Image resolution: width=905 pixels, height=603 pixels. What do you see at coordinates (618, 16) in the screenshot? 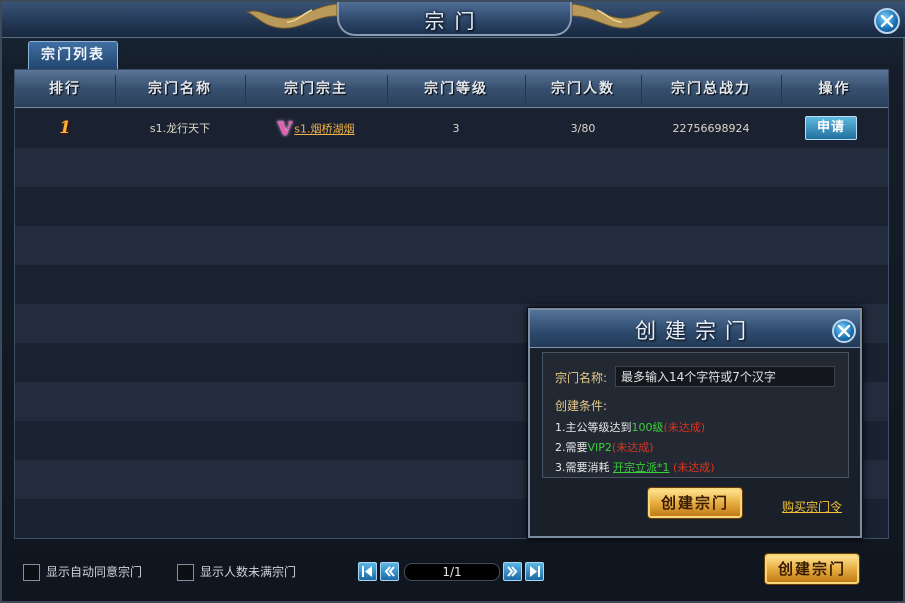
I see `title-ornament-right` at bounding box center [618, 16].